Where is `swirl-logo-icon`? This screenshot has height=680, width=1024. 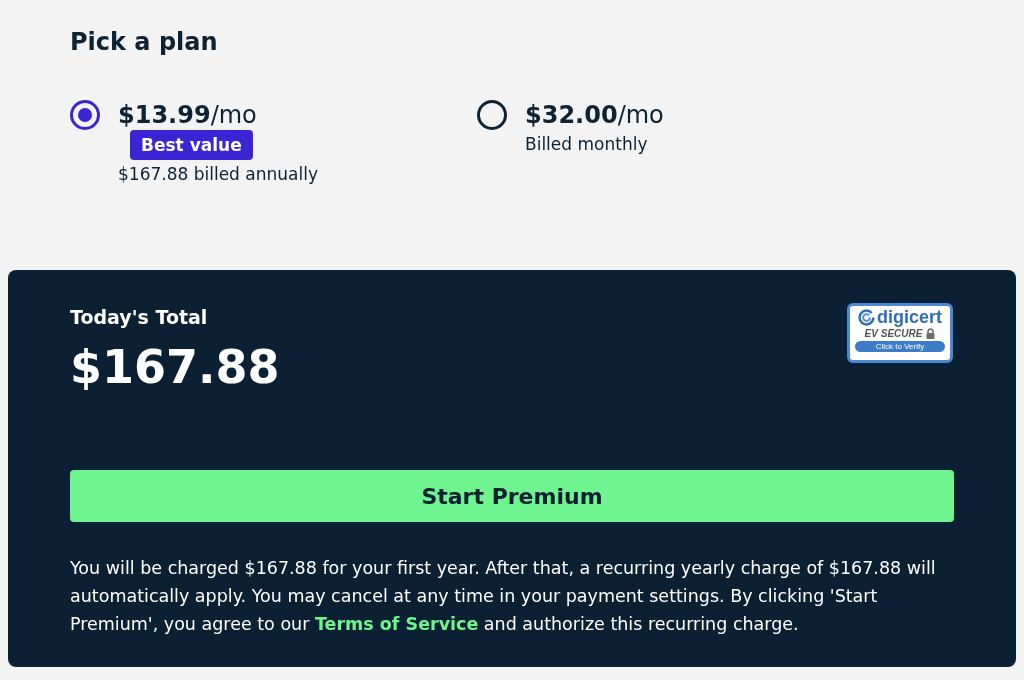 swirl-logo-icon is located at coordinates (866, 317).